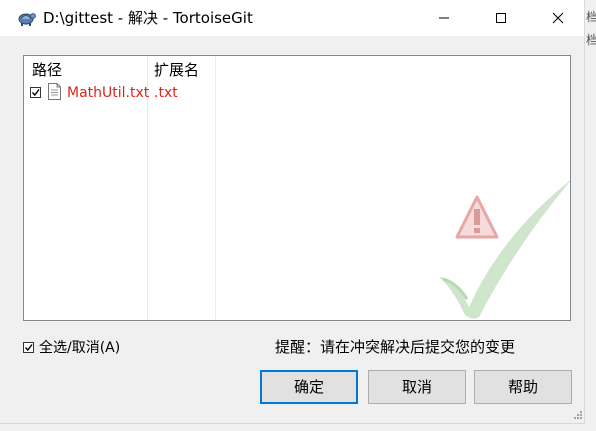 This screenshot has width=596, height=431. What do you see at coordinates (309, 387) in the screenshot?
I see `ok-button: 确定` at bounding box center [309, 387].